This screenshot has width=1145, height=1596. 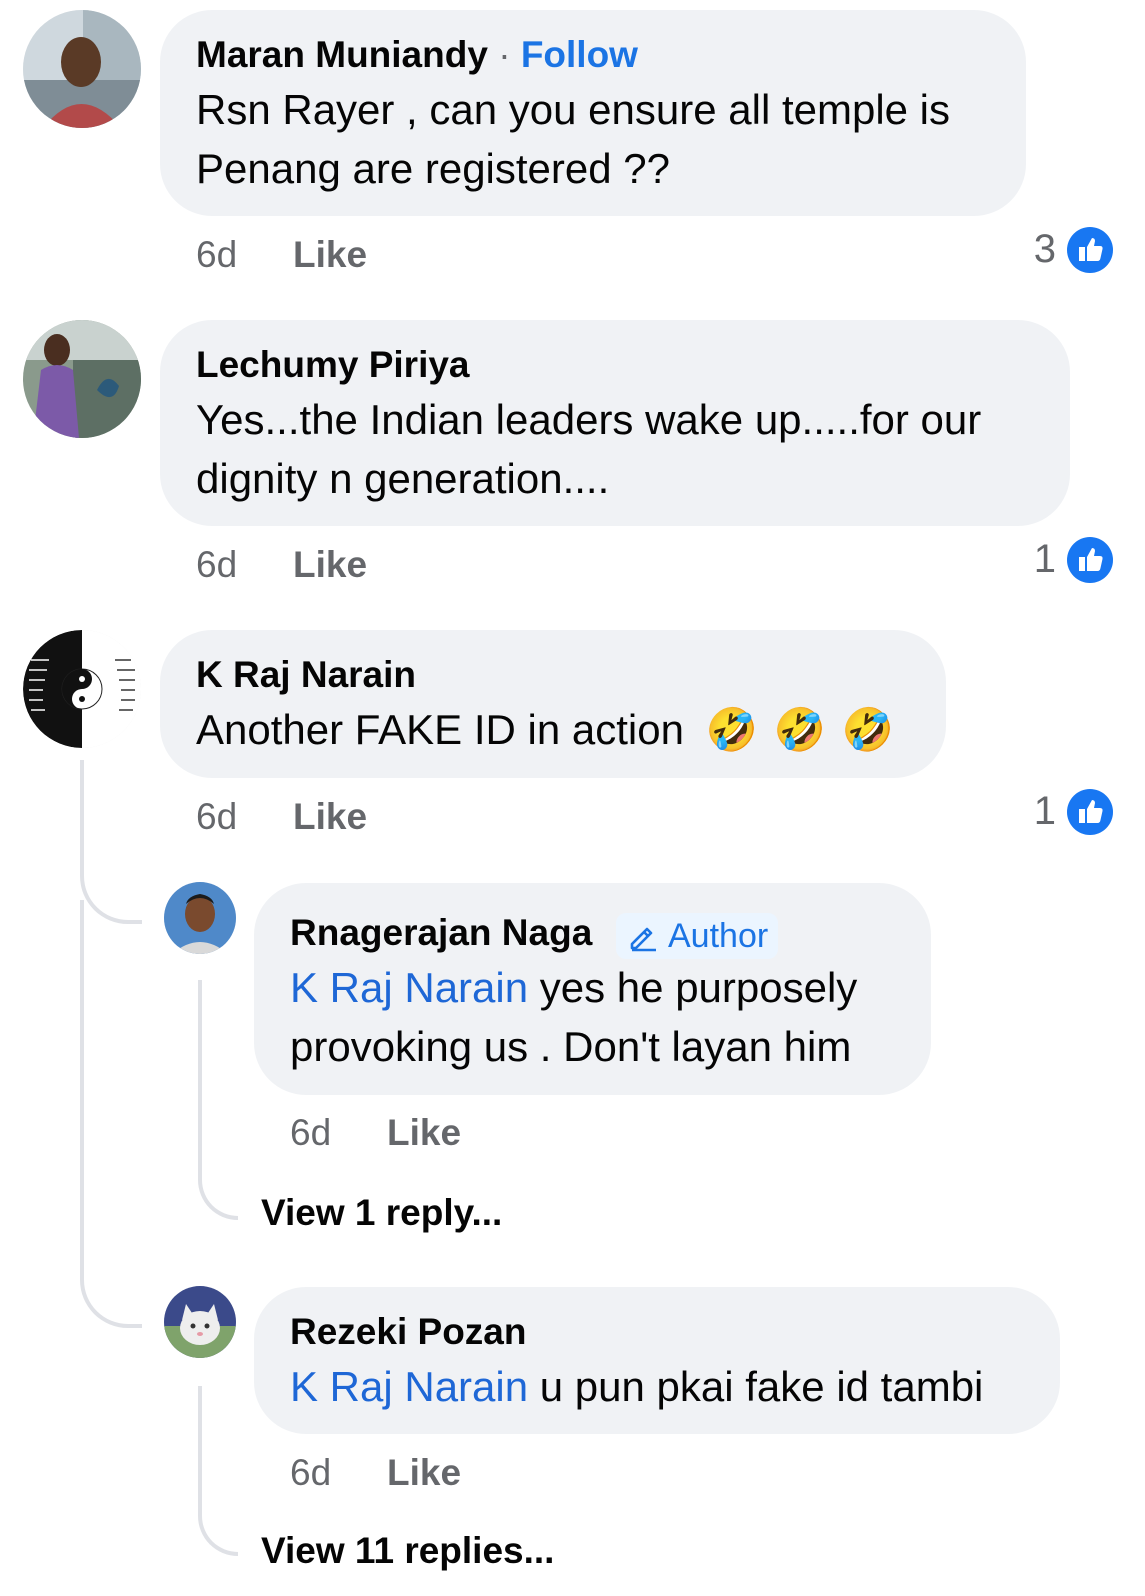 I want to click on reply-text-line: provoking us . Don't layan him, so click(x=571, y=1046).